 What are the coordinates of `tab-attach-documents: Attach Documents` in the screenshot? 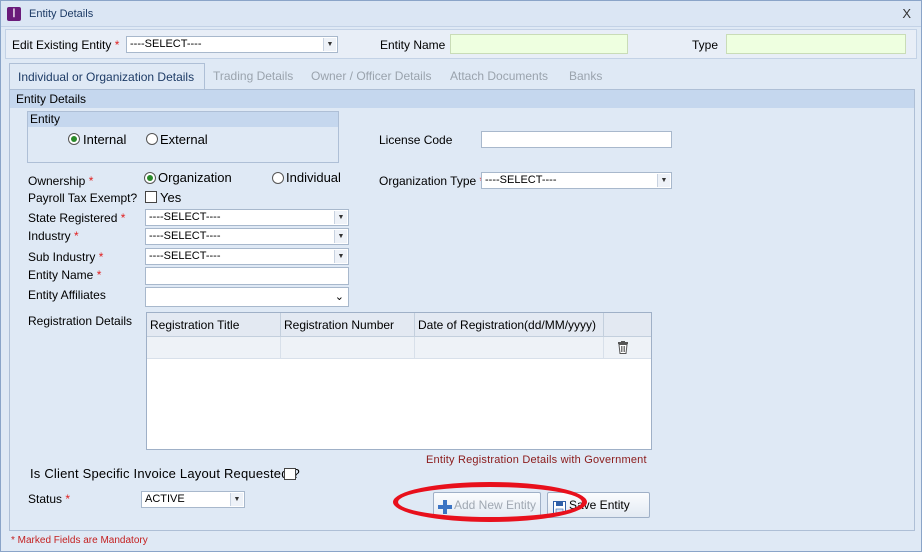 It's located at (499, 76).